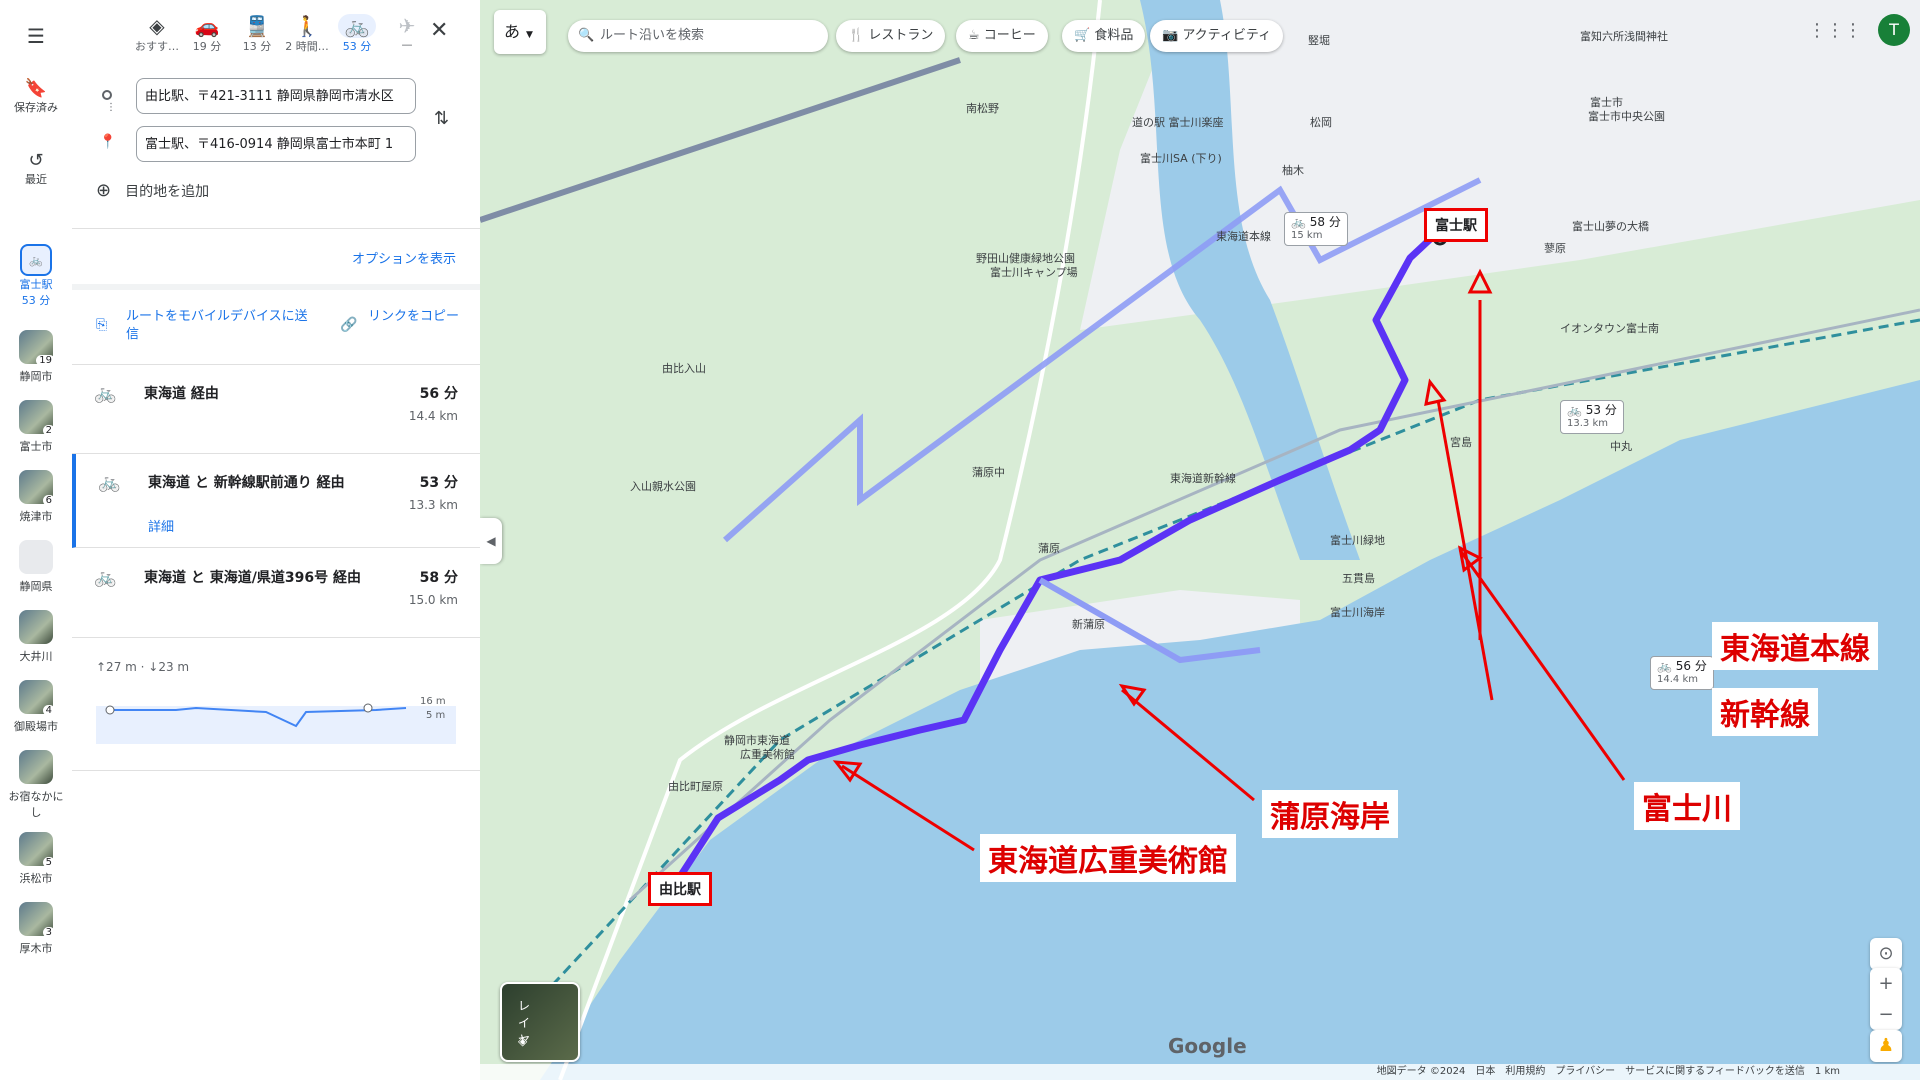 Image resolution: width=1920 pixels, height=1080 pixels. Describe the element at coordinates (276, 409) in the screenshot. I see `route-option: 🚲 東海道 経由 56 分 14.4 km` at that location.